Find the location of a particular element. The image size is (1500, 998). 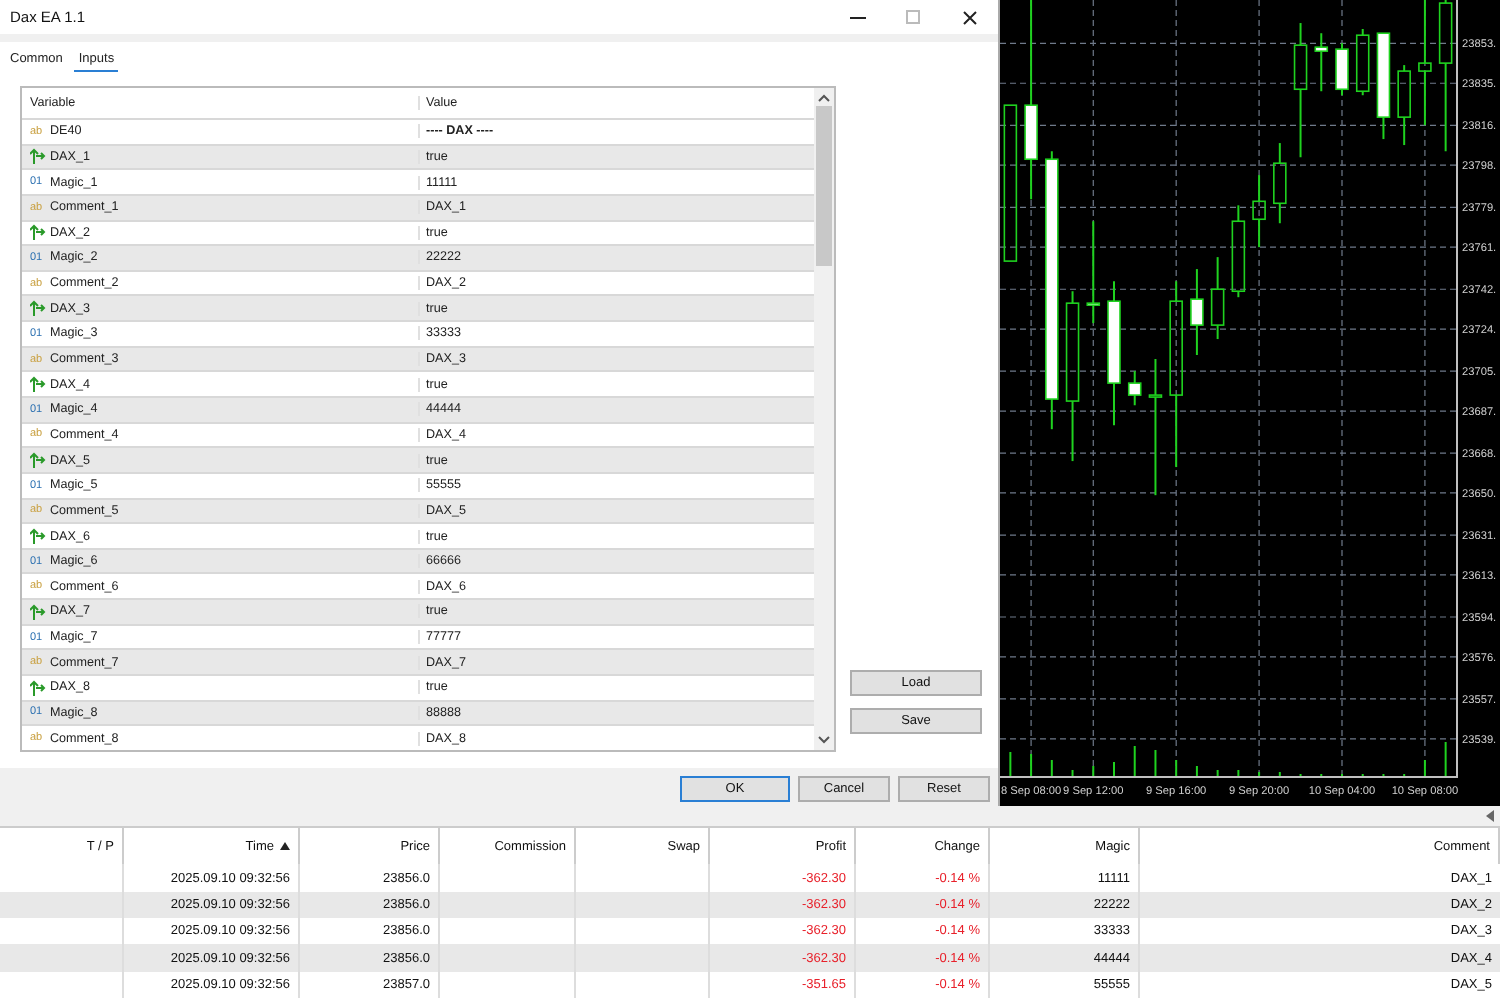

scroll-up-icon is located at coordinates (824, 98).